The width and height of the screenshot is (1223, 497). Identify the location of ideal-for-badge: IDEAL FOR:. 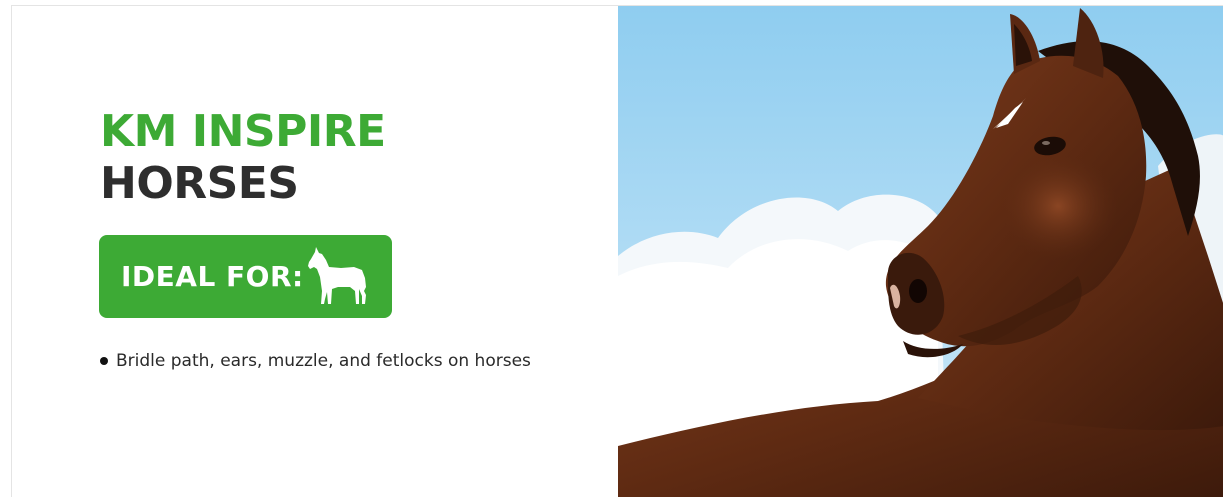
(245, 276).